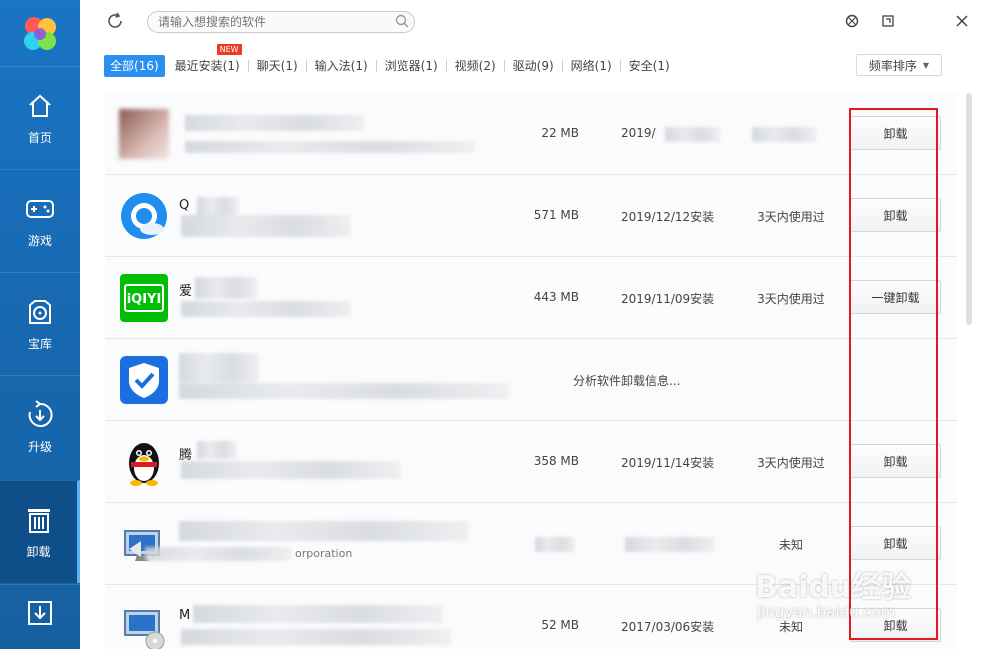 Image resolution: width=982 pixels, height=649 pixels. Describe the element at coordinates (926, 65) in the screenshot. I see `chevron-down-icon: ▼` at that location.